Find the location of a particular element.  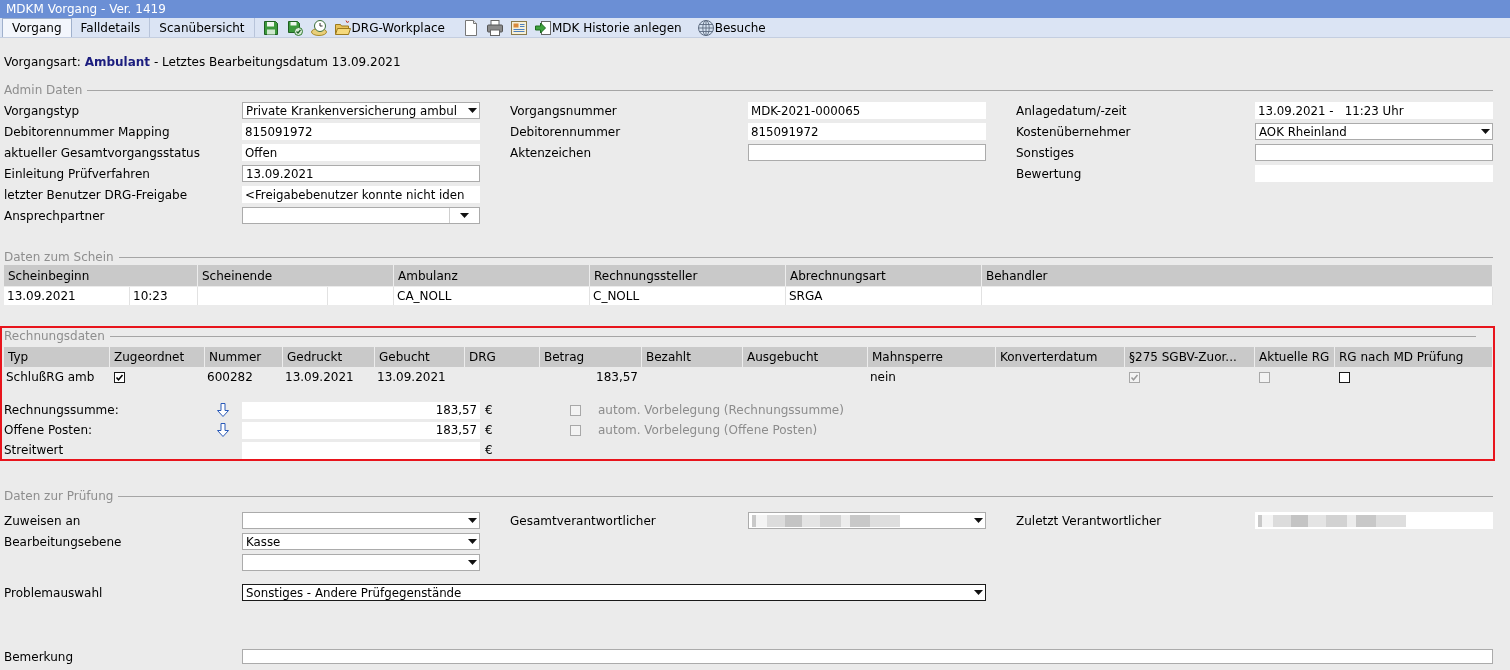

mdk-history-button: MDK Historie anlegen is located at coordinates (608, 27).